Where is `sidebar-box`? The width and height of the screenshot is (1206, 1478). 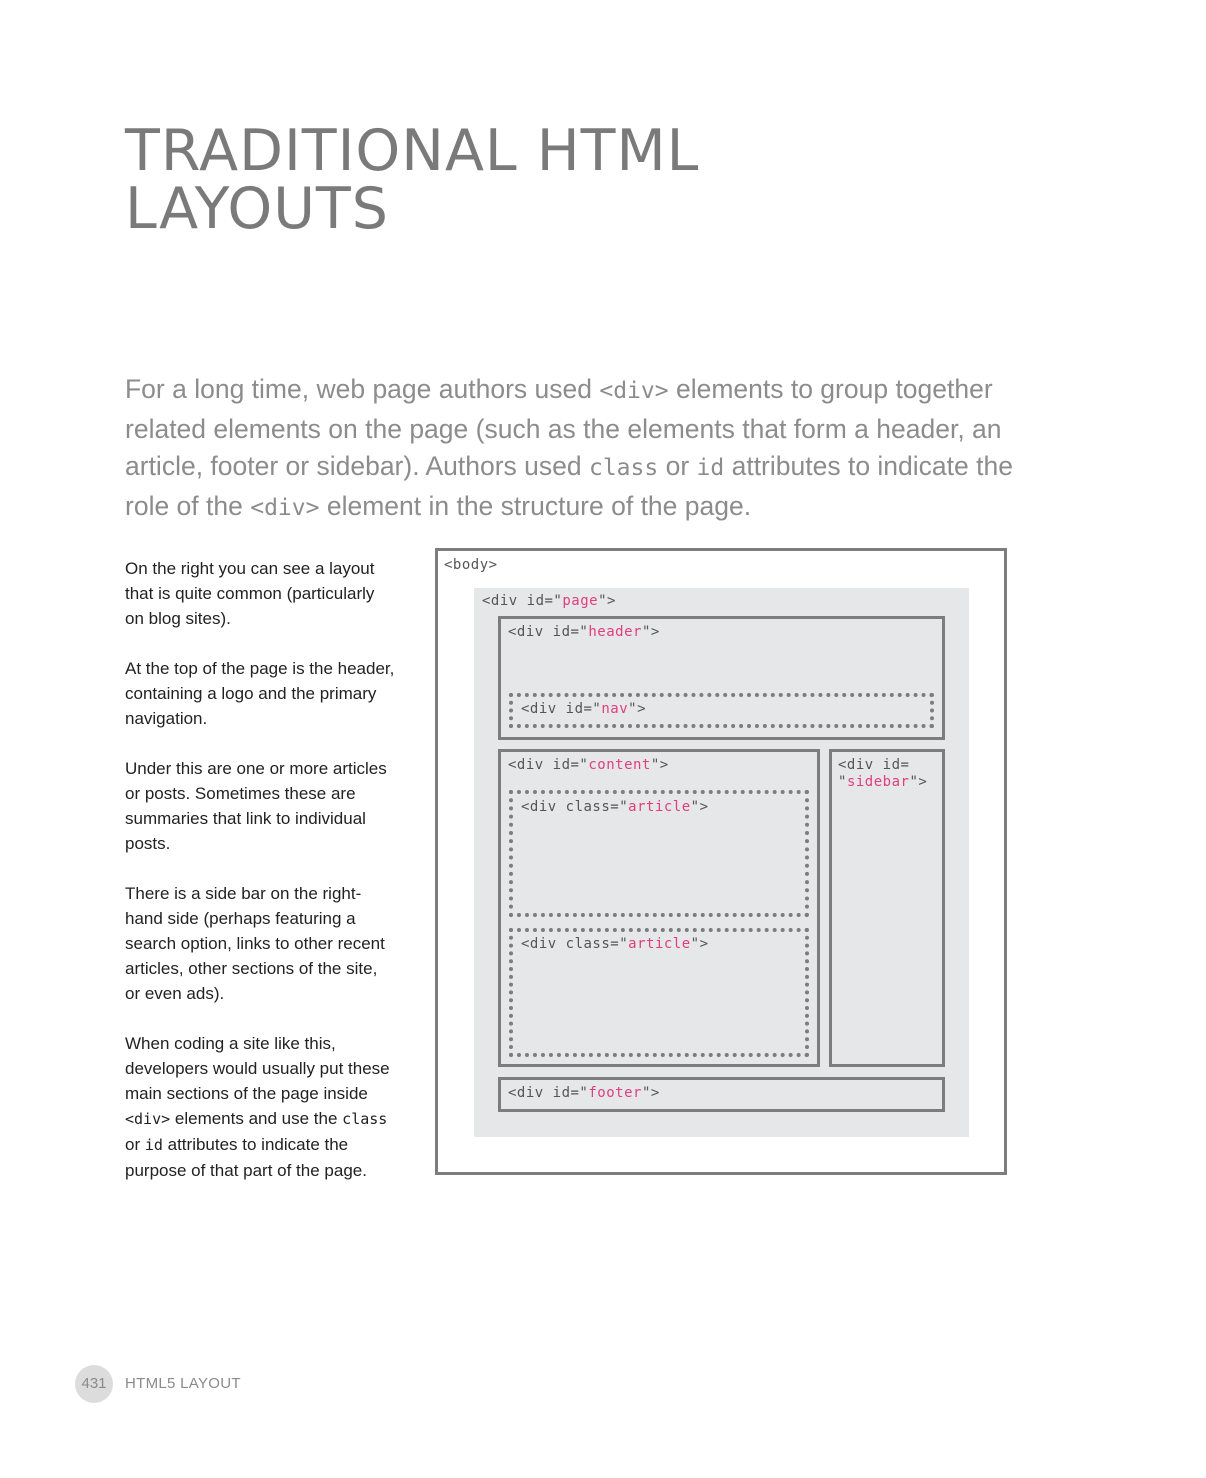
sidebar-box is located at coordinates (887, 908).